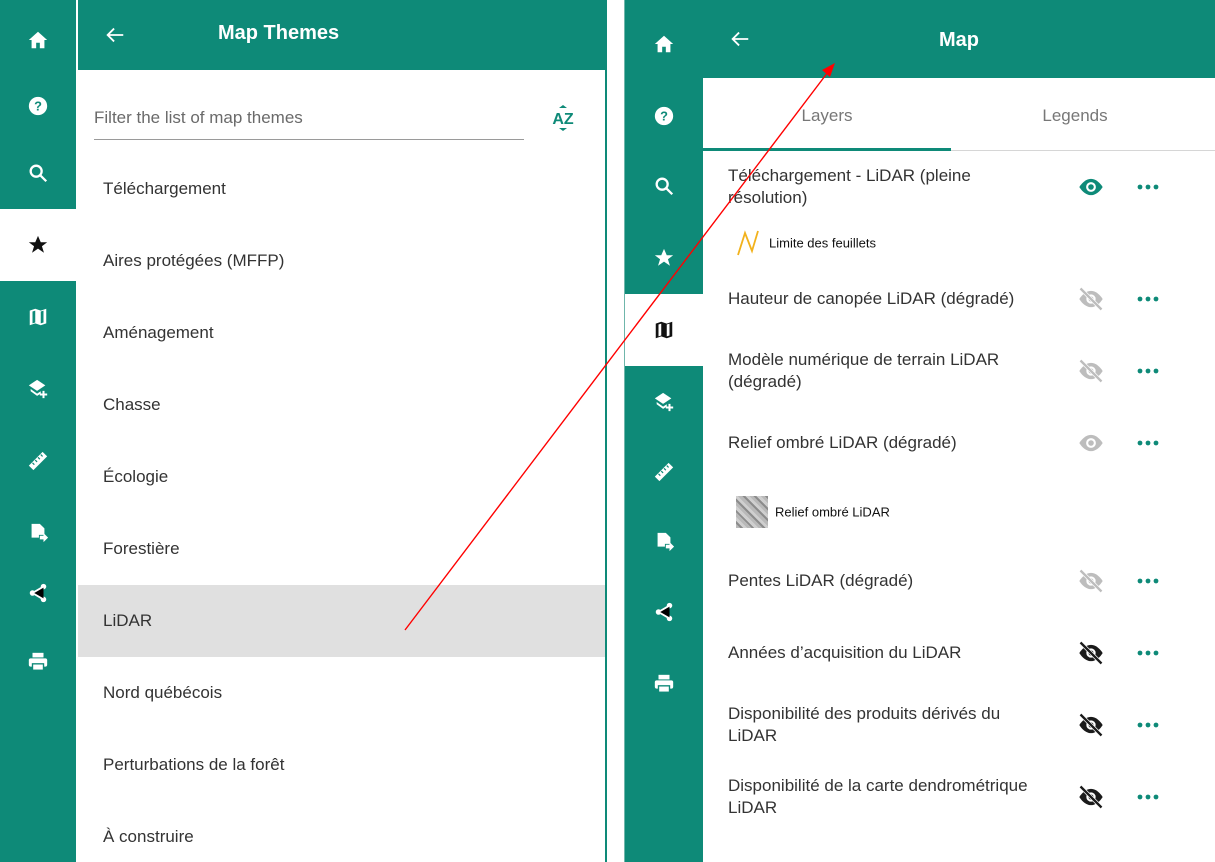 The image size is (1215, 862). What do you see at coordinates (341, 621) in the screenshot?
I see `list-item-selected: LiDAR` at bounding box center [341, 621].